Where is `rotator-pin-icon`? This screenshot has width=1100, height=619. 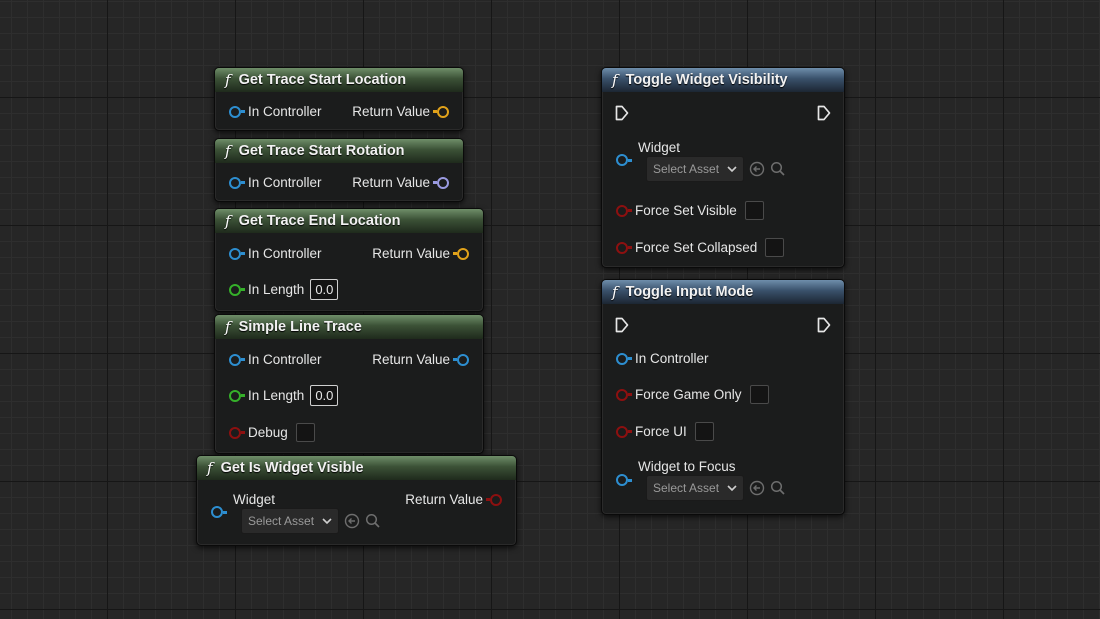
rotator-pin-icon is located at coordinates (441, 182).